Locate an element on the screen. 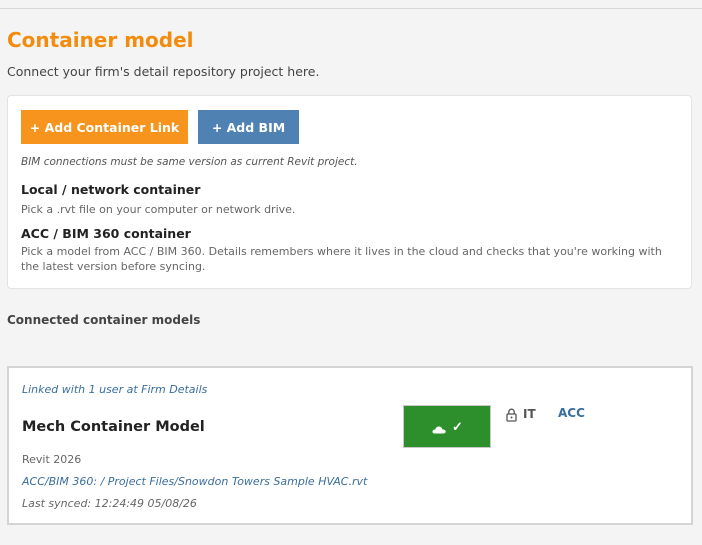  acc-container-title: ACC / BIM 360 container is located at coordinates (106, 233).